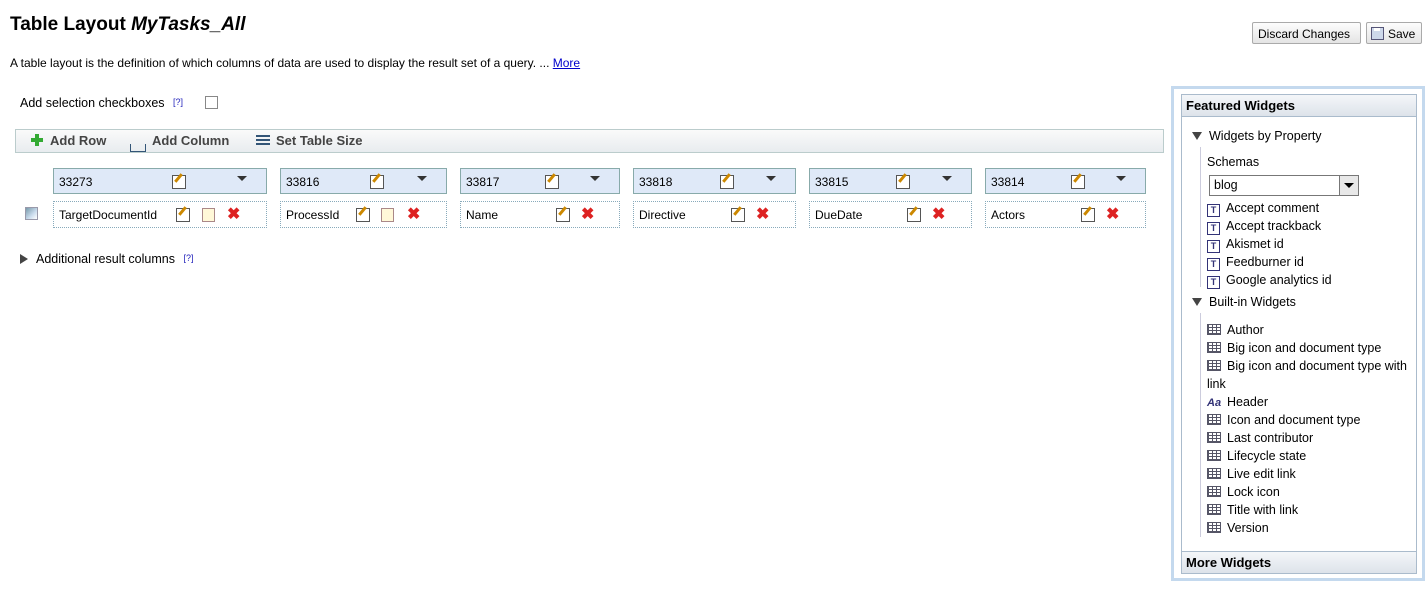  I want to click on tree-line, so click(1200, 217).